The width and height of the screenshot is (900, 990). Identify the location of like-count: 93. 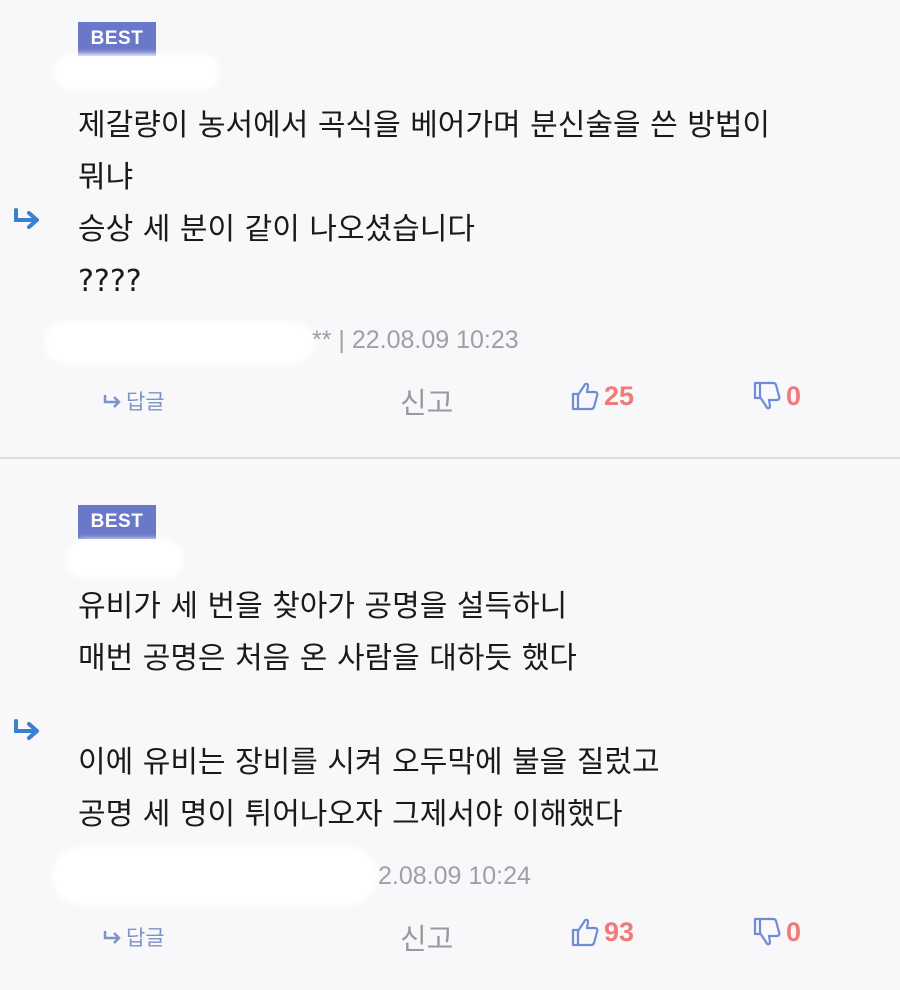
(619, 931).